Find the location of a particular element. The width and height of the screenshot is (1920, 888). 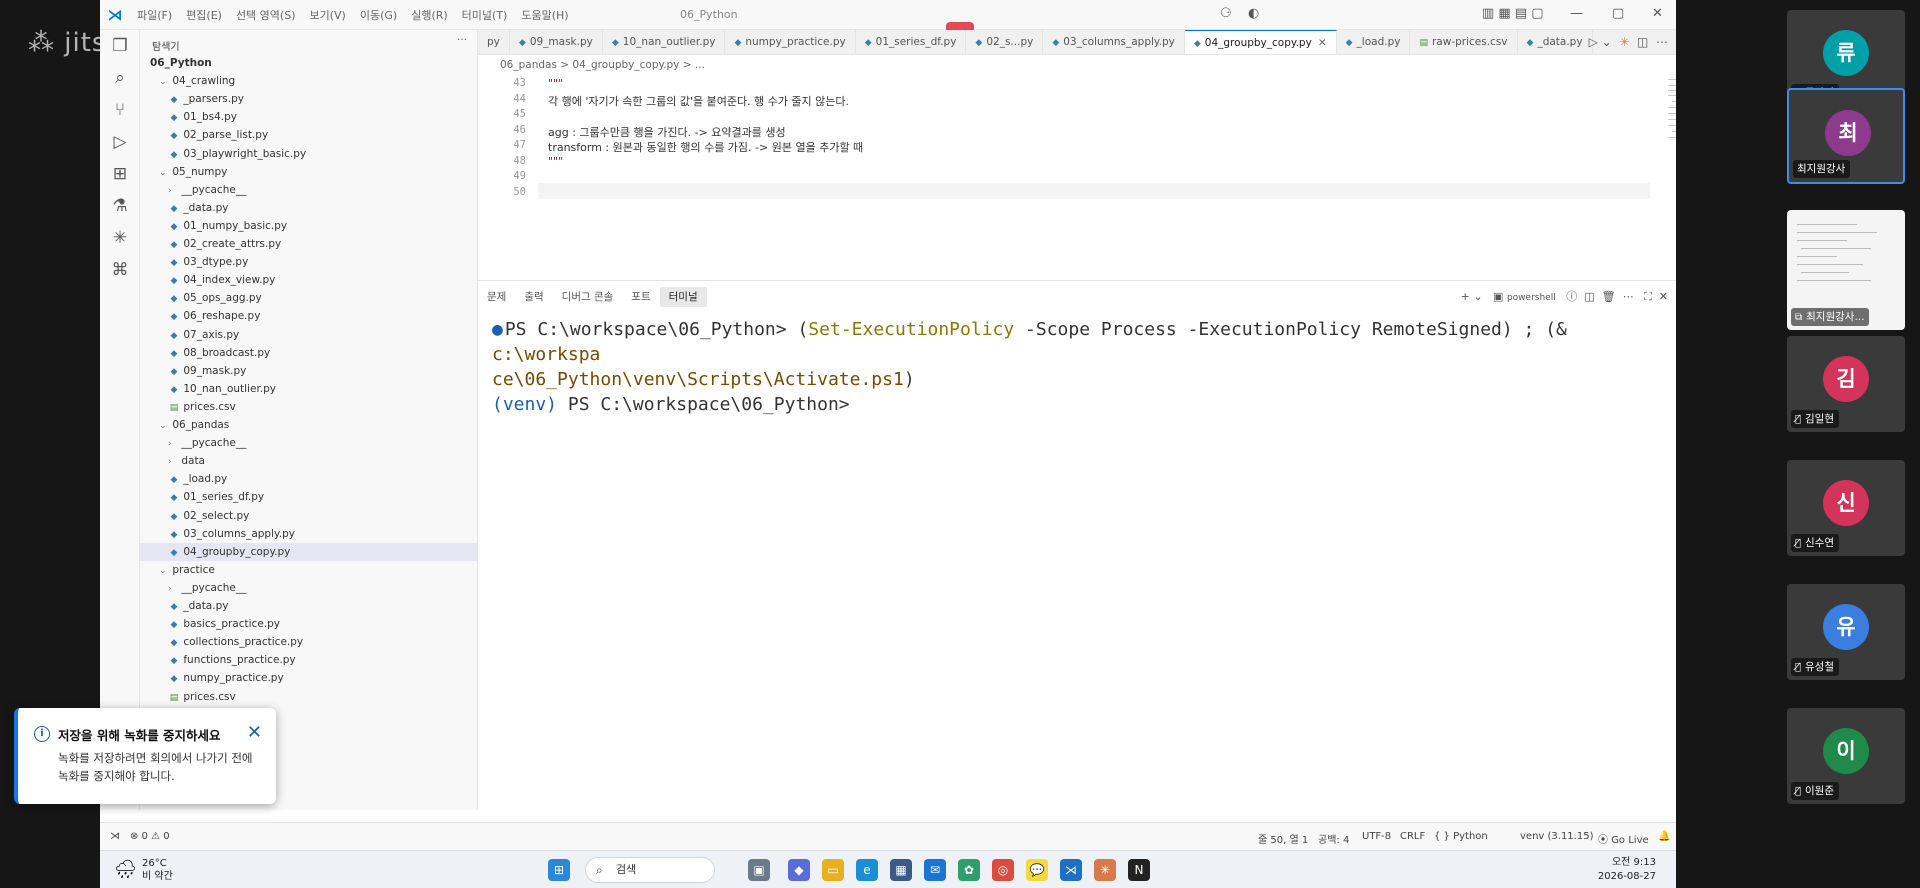

python-interpreter: venv (3.11.15) is located at coordinates (1556, 836).